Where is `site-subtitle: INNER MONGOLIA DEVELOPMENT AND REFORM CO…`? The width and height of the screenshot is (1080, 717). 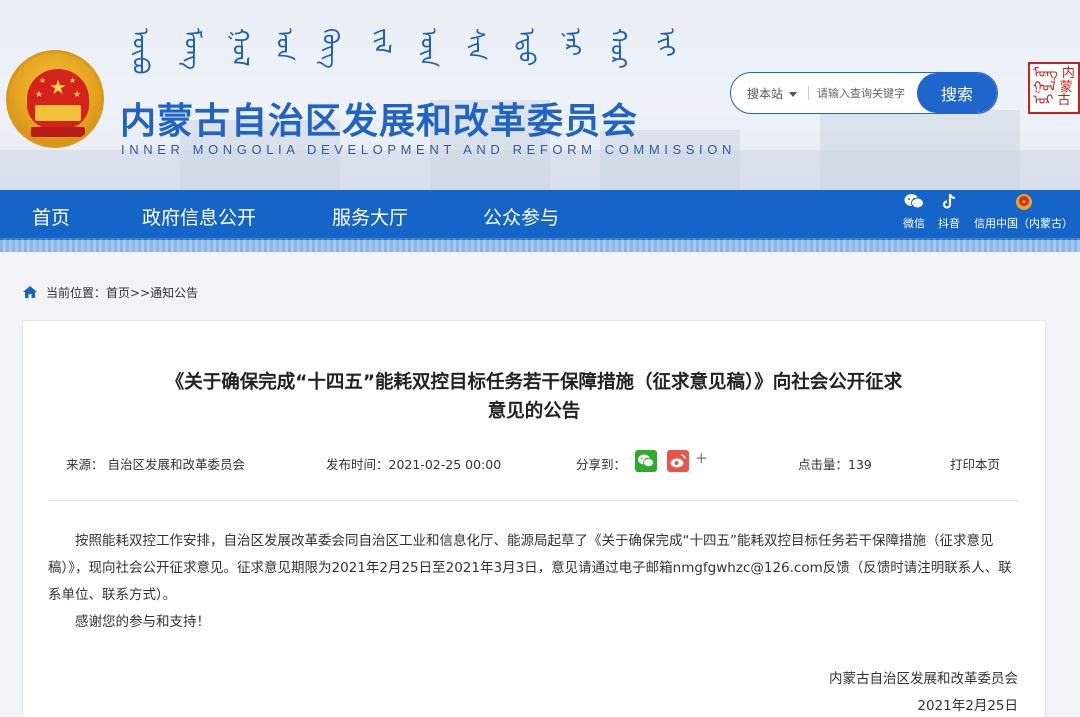
site-subtitle: INNER MONGOLIA DEVELOPMENT AND REFORM CO… is located at coordinates (428, 149).